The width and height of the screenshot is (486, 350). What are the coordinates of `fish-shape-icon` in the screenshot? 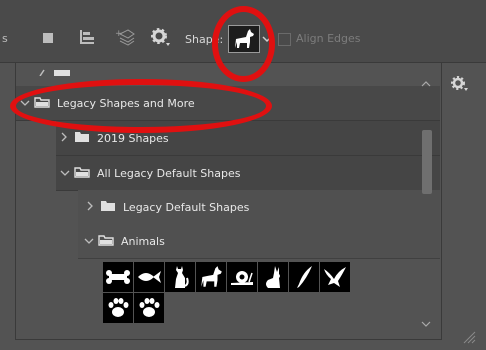 It's located at (149, 277).